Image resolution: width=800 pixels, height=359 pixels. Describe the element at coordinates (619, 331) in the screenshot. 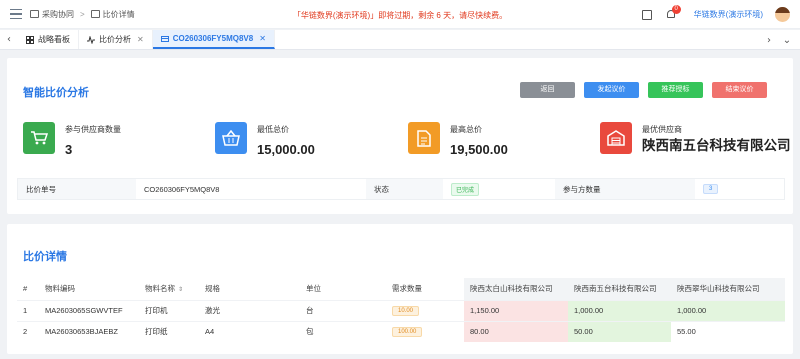

I see `supplier-price-cell: 50.00` at that location.